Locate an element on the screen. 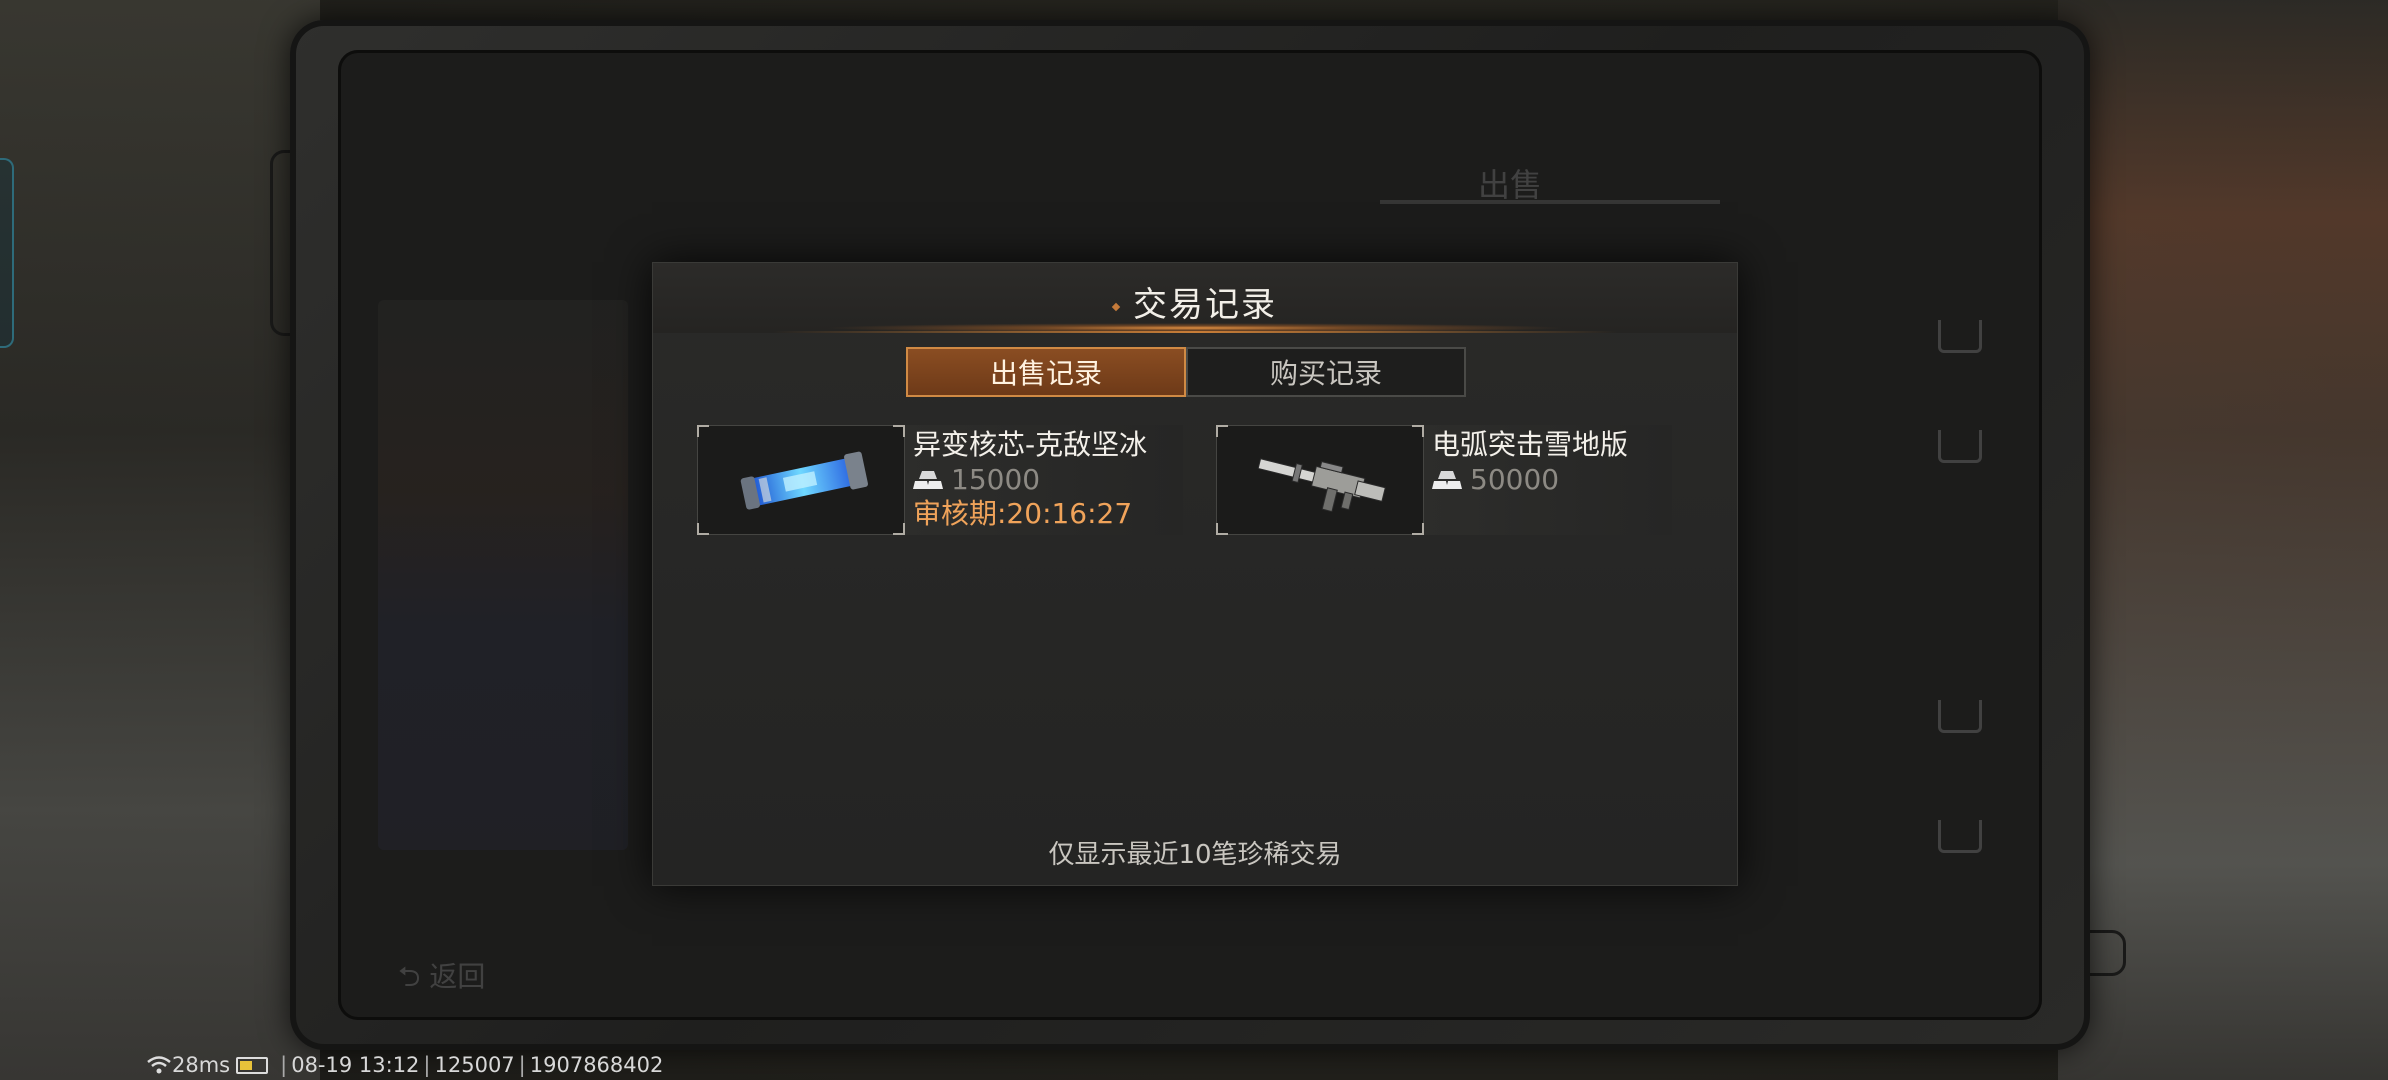 The width and height of the screenshot is (2388, 1080). status-bar: 28ms | 08-19 13:12 | 125007 | 1907868402 is located at coordinates (404, 1065).